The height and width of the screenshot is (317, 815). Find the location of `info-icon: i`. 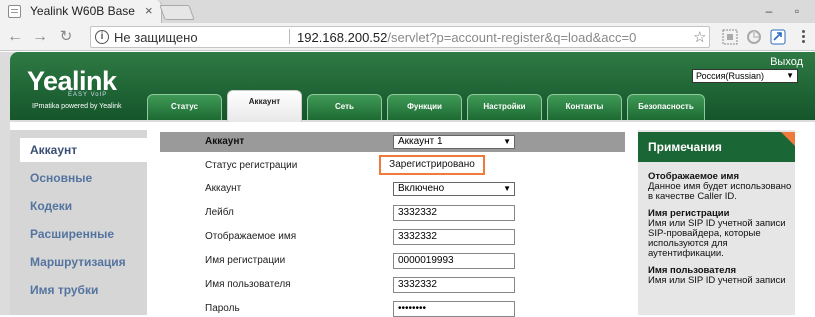

info-icon: i is located at coordinates (102, 37).